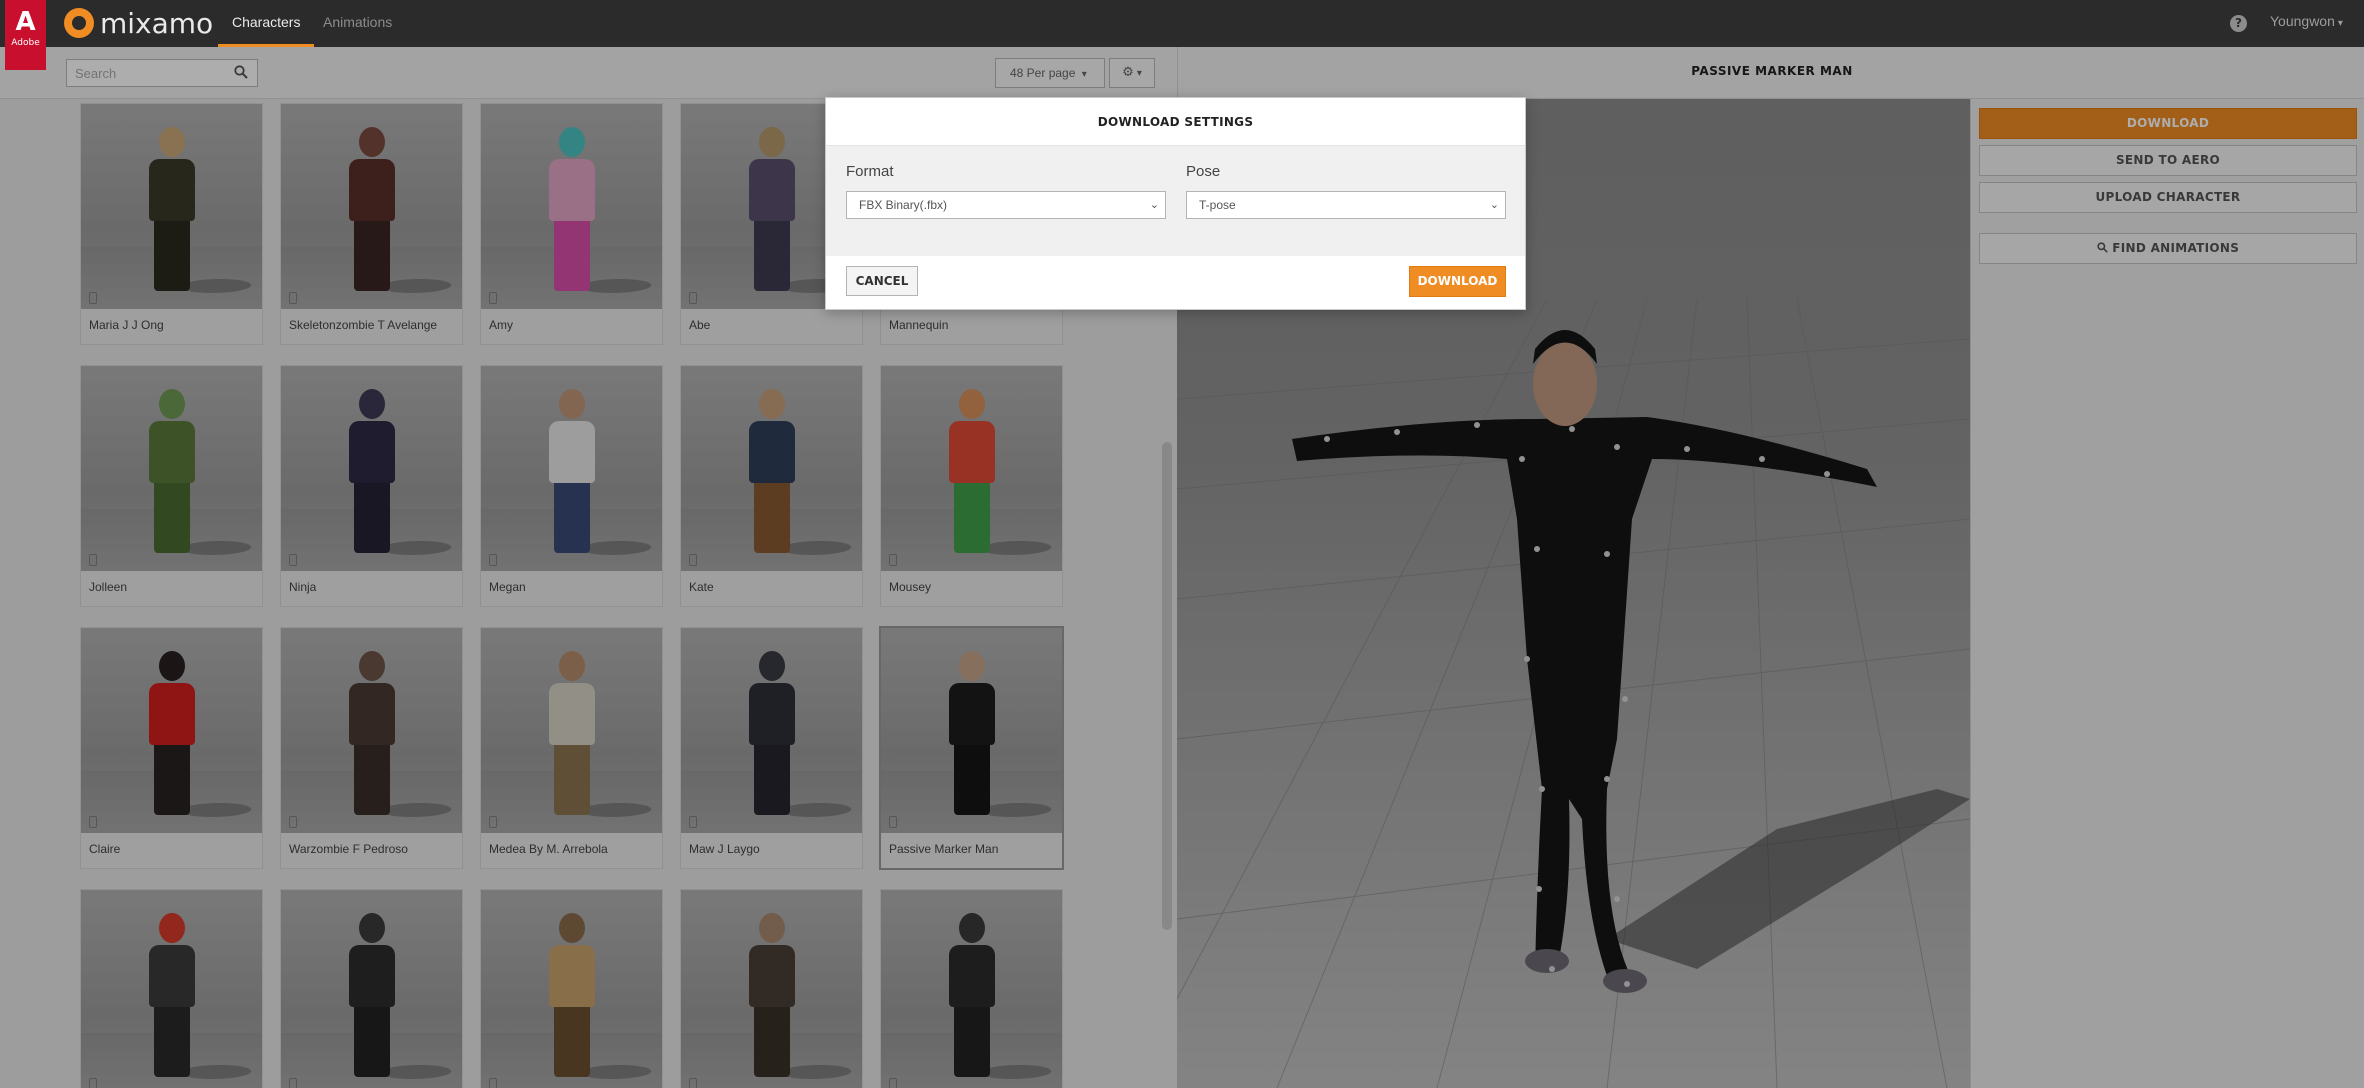 Image resolution: width=2364 pixels, height=1088 pixels. I want to click on gear-icon: ⚙, so click(1128, 72).